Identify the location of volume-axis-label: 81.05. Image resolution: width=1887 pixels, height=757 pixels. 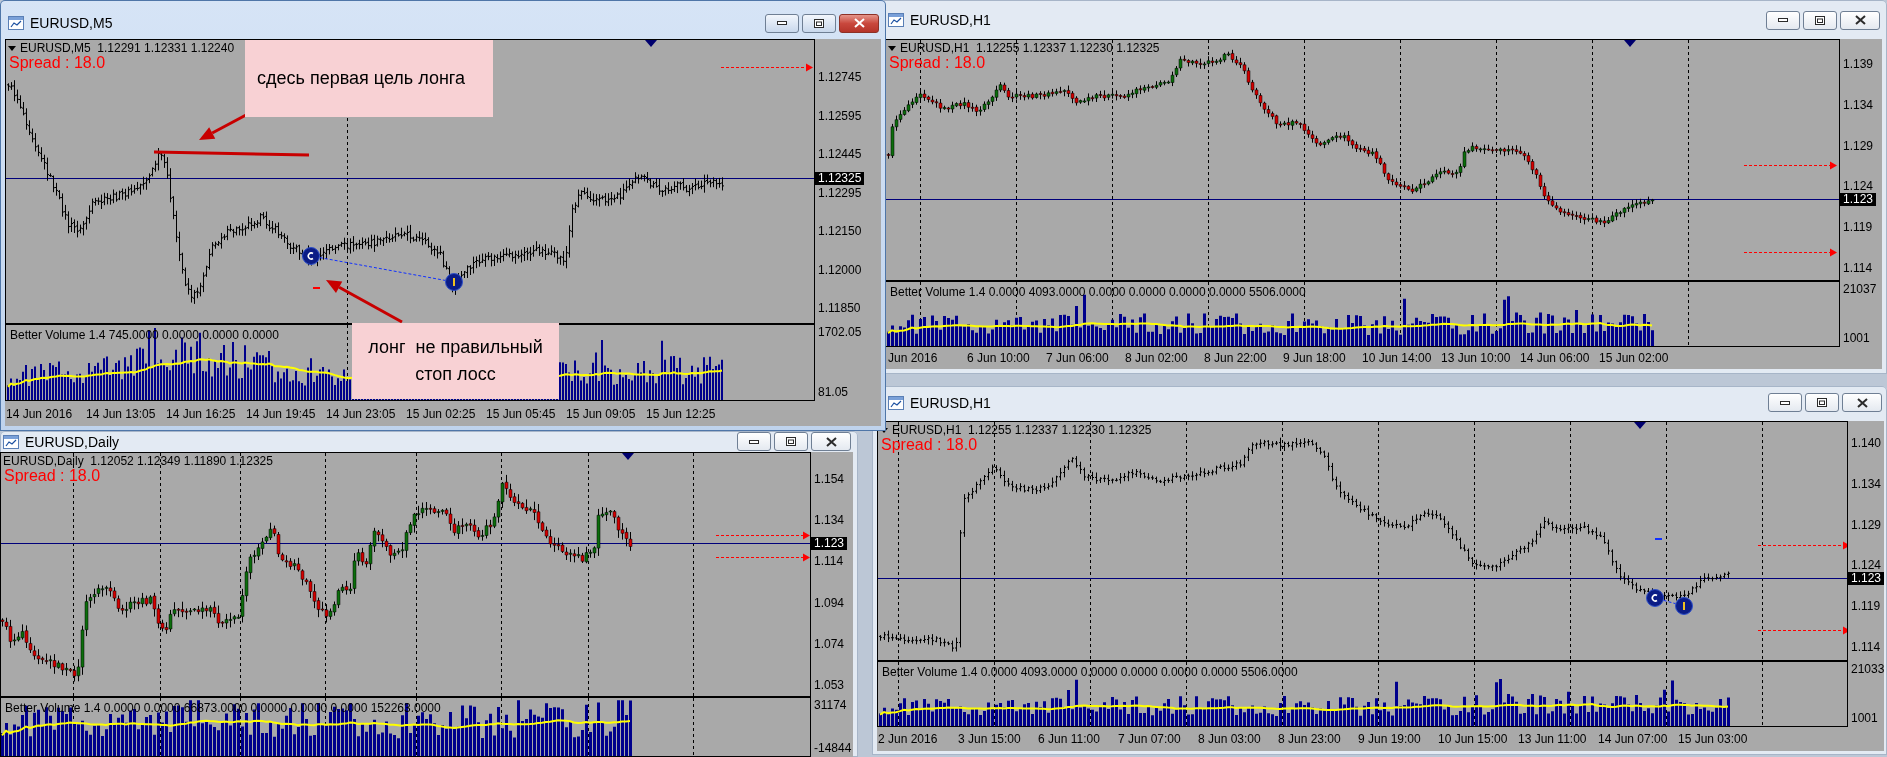
(833, 392).